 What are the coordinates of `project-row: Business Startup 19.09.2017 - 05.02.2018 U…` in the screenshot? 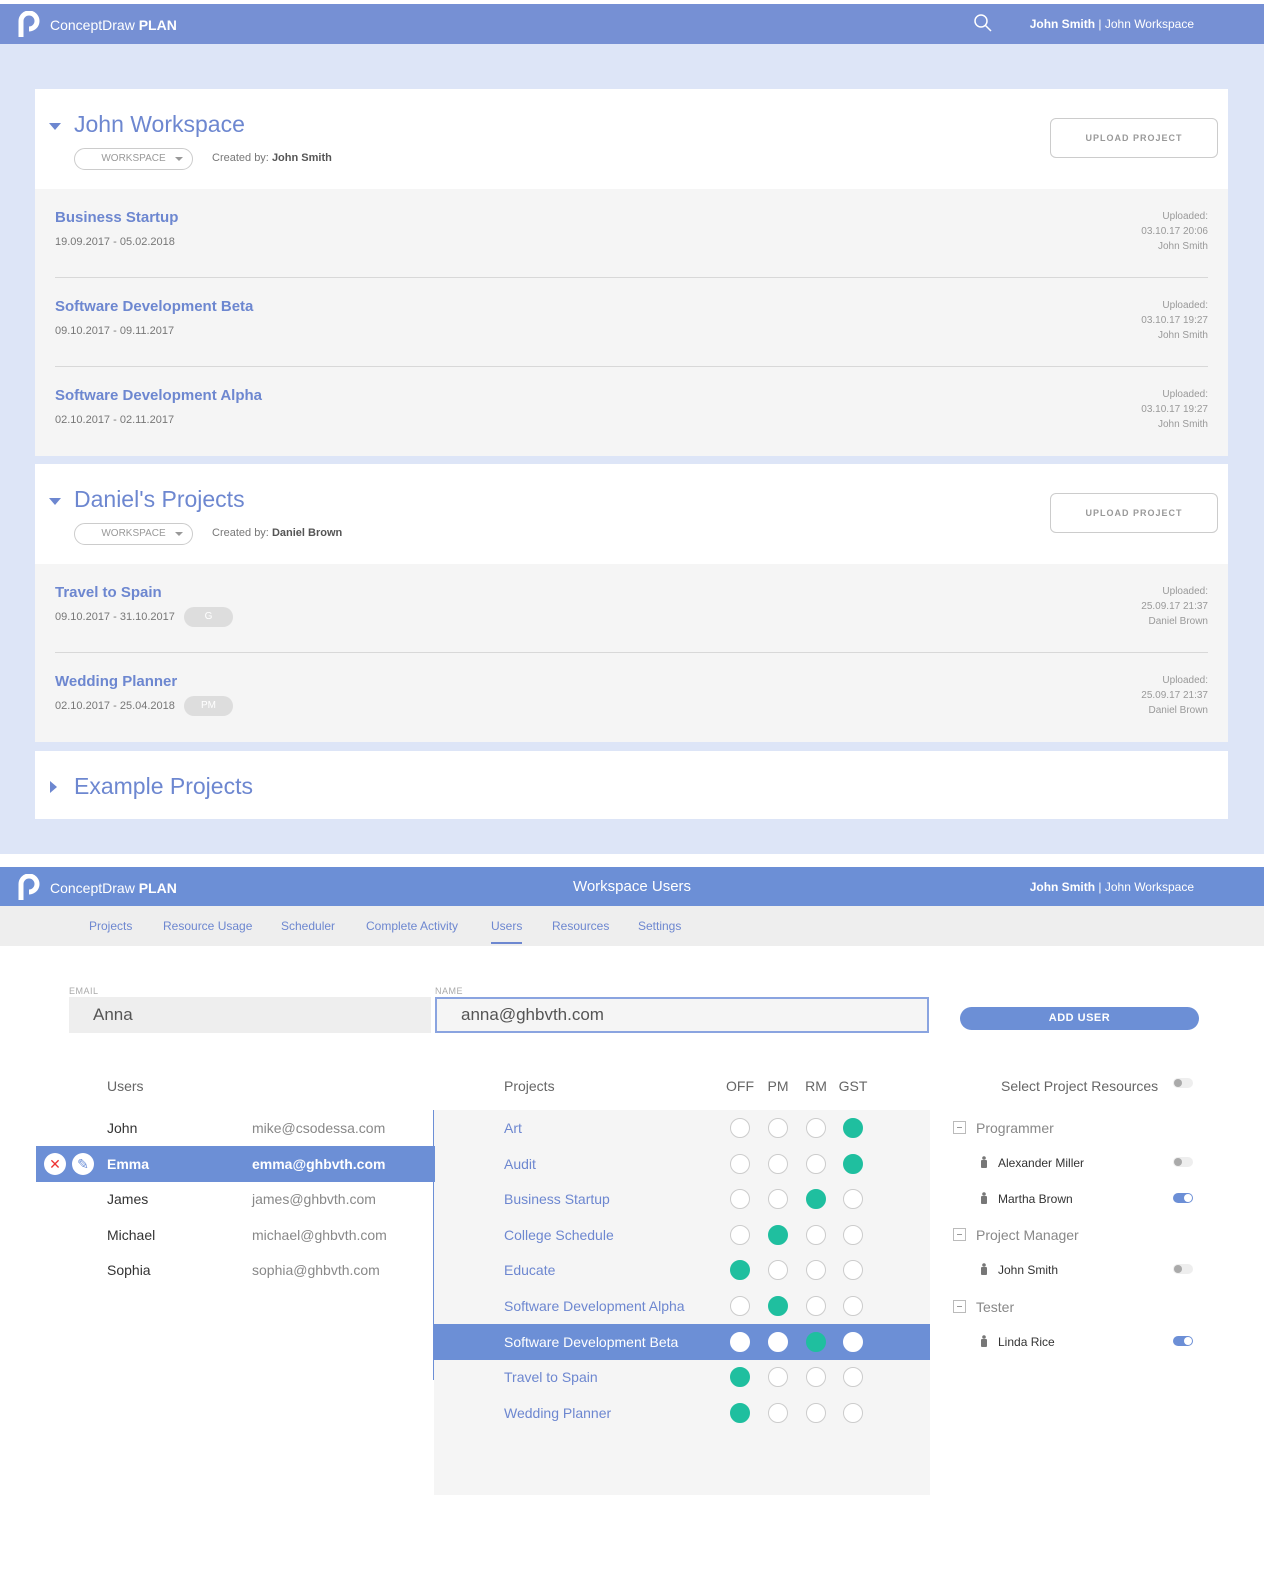 It's located at (631, 233).